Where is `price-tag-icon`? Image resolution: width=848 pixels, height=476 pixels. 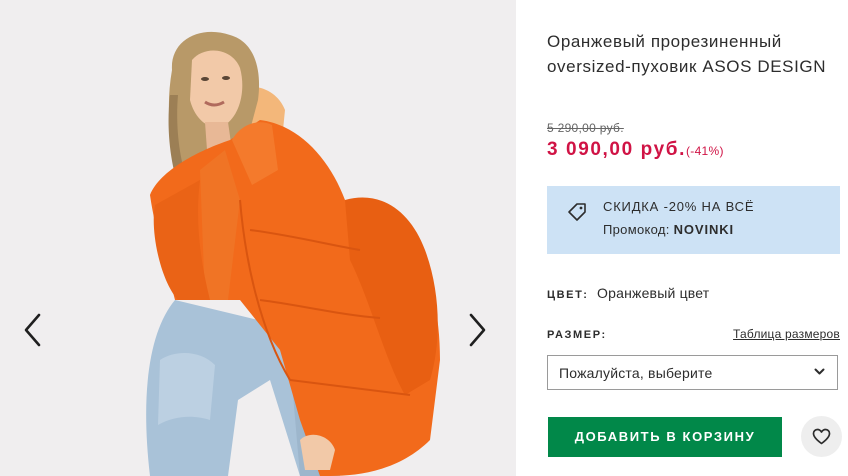 price-tag-icon is located at coordinates (577, 212).